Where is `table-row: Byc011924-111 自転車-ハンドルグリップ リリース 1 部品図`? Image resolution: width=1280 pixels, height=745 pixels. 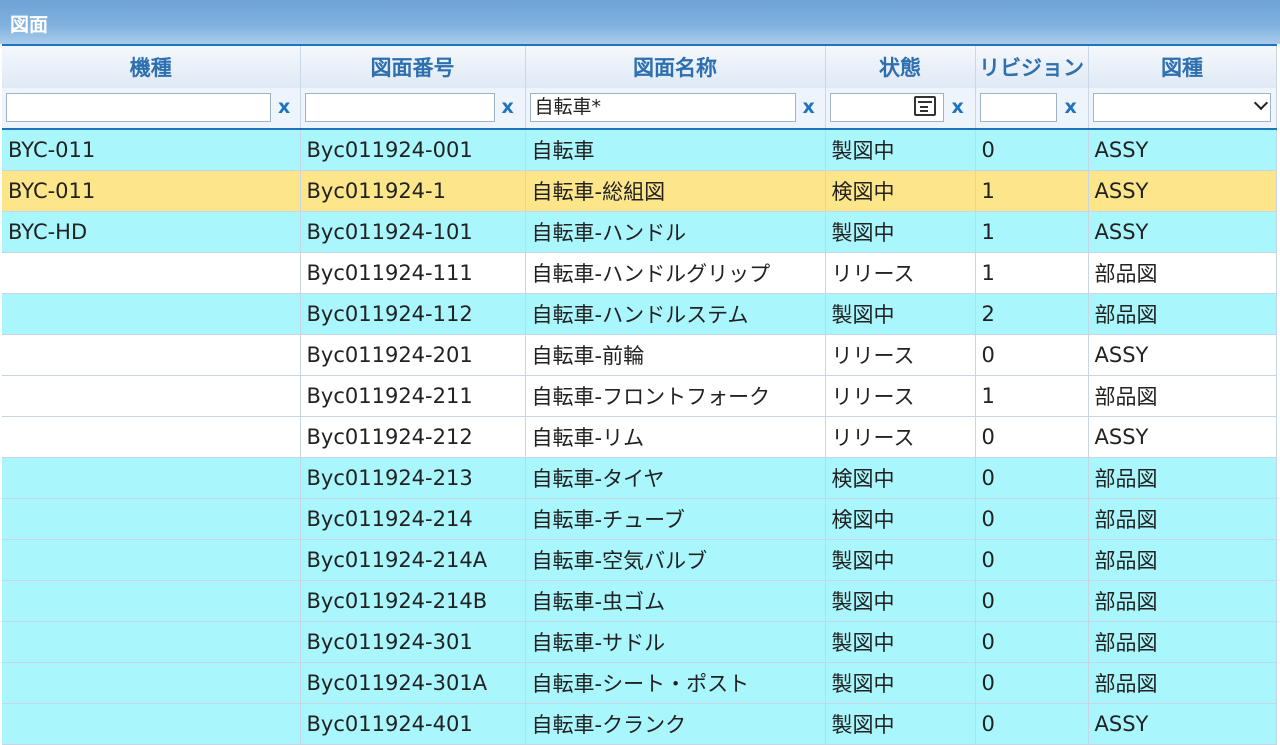 table-row: Byc011924-111 自転車-ハンドルグリップ リリース 1 部品図 is located at coordinates (639, 273).